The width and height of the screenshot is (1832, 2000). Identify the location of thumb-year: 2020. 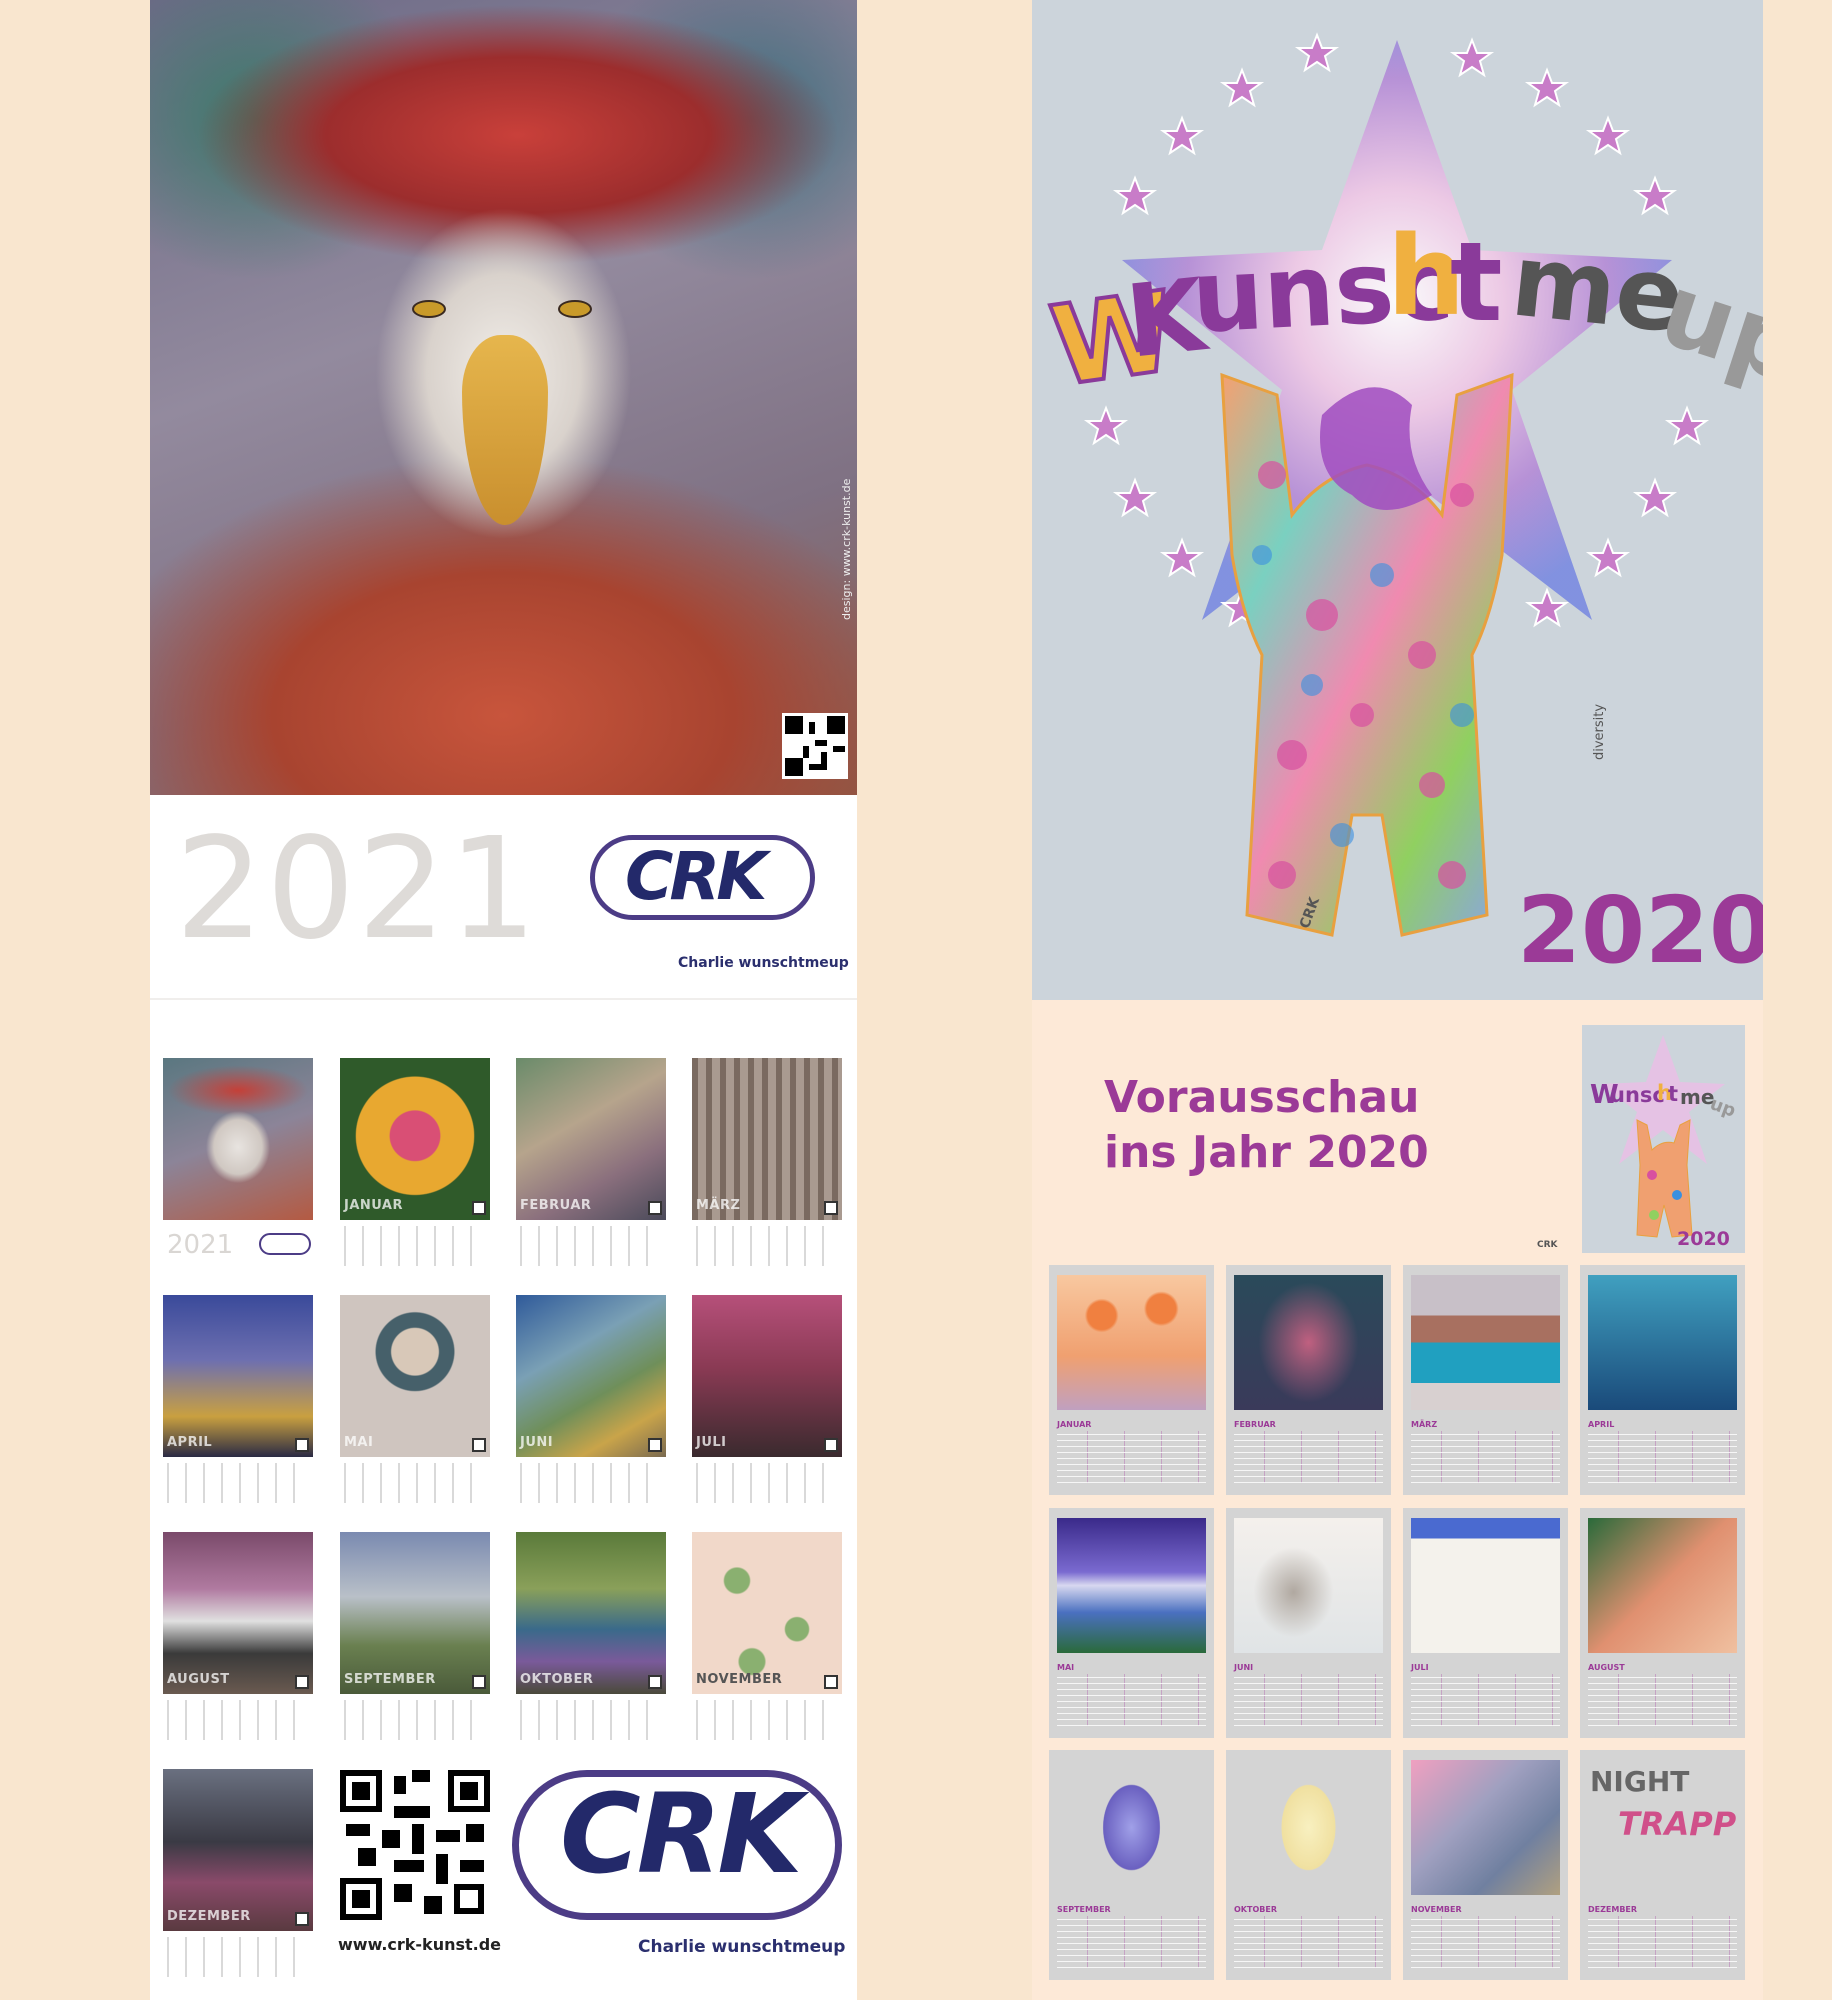
(1703, 1239).